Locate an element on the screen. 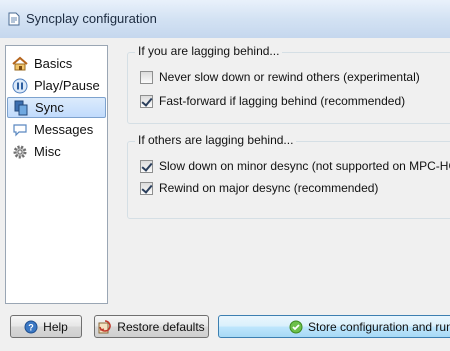 This screenshot has width=450, height=351. slow-down-checkbox is located at coordinates (146, 166).